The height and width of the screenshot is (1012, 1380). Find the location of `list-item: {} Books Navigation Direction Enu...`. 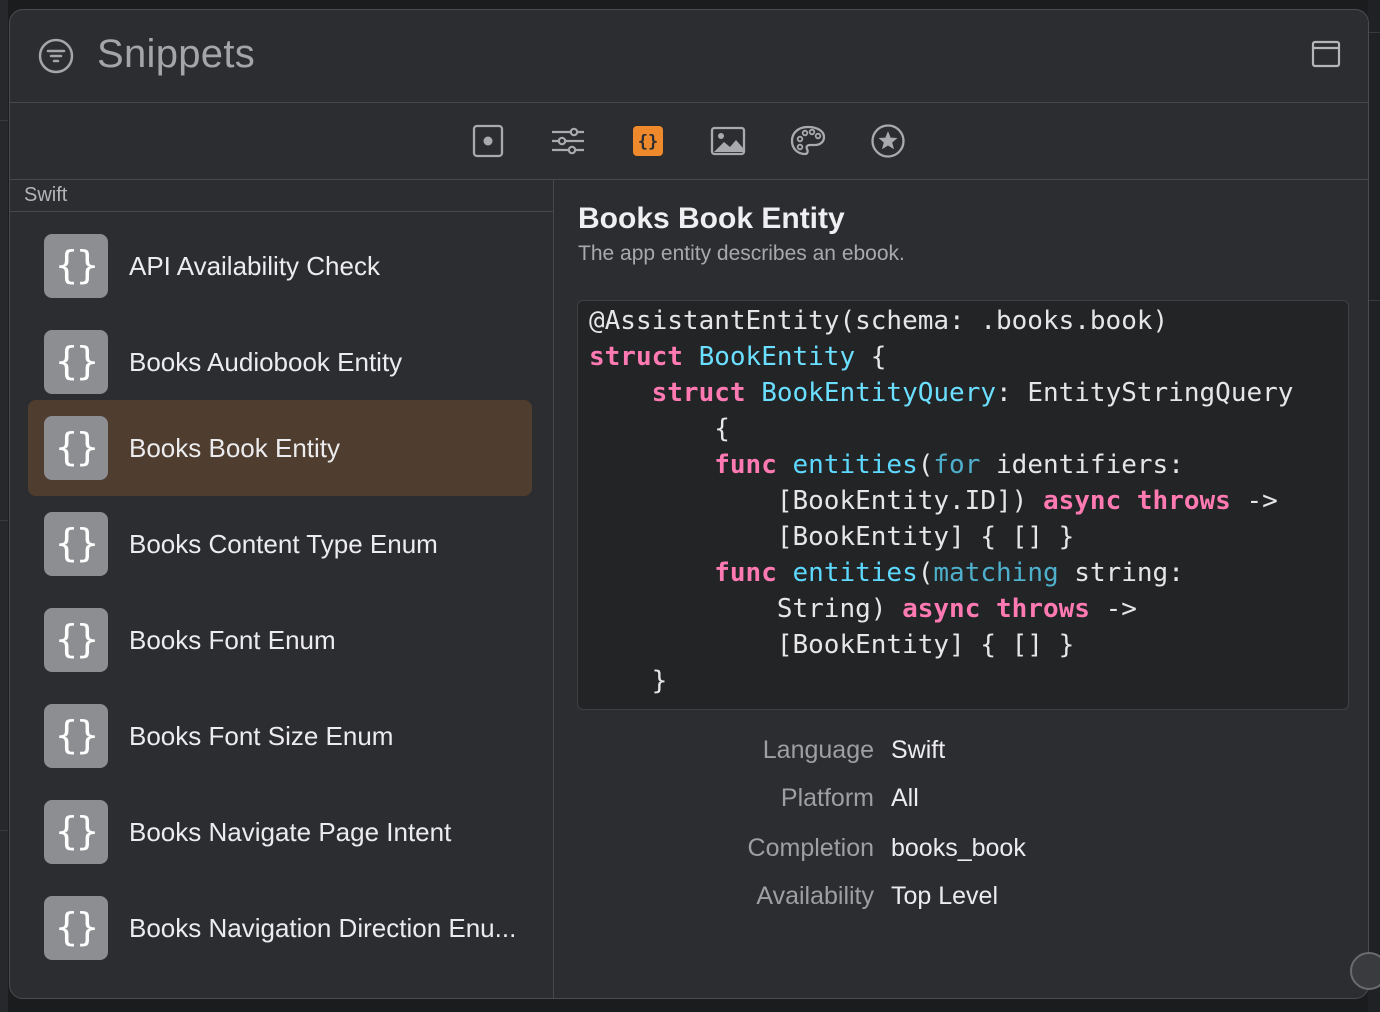

list-item: {} Books Navigation Direction Enu... is located at coordinates (280, 928).